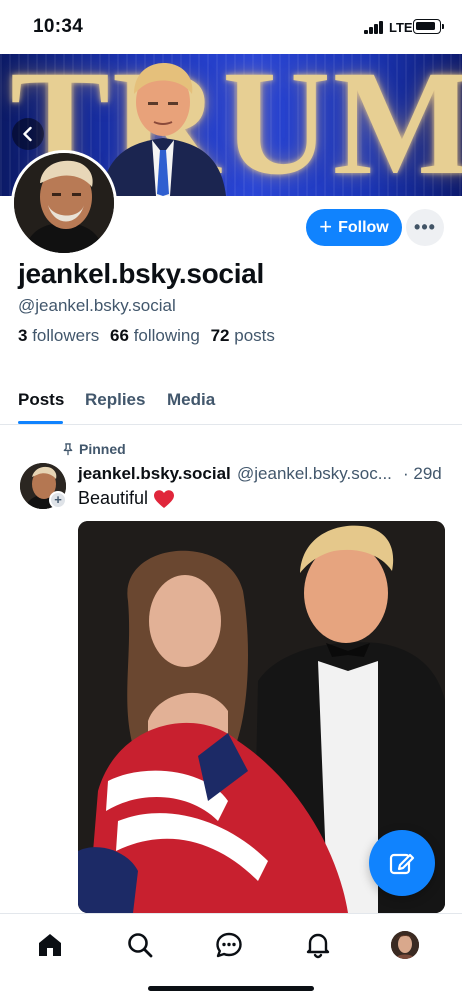 The width and height of the screenshot is (462, 1000). Describe the element at coordinates (115, 400) in the screenshot. I see `tab-replies: Replies` at that location.